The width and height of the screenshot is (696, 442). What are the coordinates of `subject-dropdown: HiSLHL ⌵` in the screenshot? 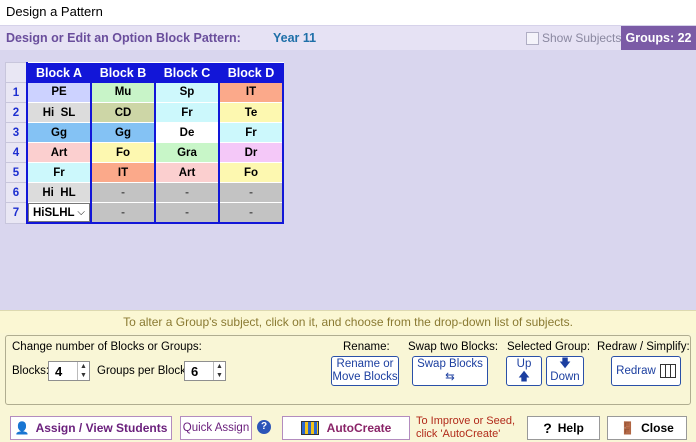 It's located at (59, 212).